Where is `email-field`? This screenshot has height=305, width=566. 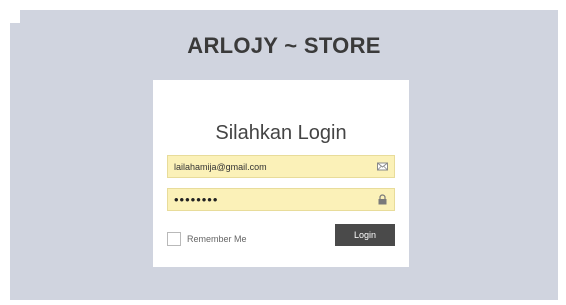
email-field is located at coordinates (281, 166).